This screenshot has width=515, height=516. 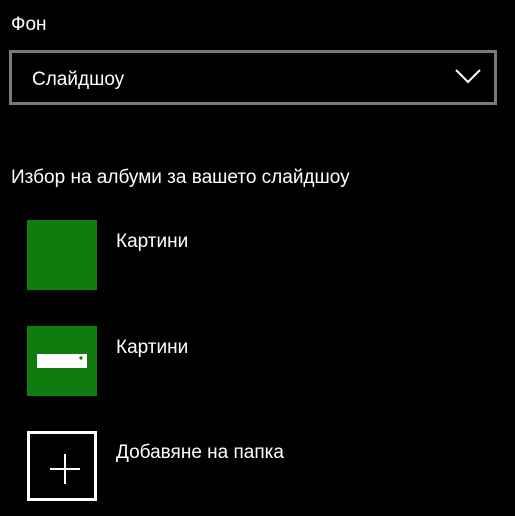 What do you see at coordinates (29, 24) in the screenshot?
I see `background-label: Фон` at bounding box center [29, 24].